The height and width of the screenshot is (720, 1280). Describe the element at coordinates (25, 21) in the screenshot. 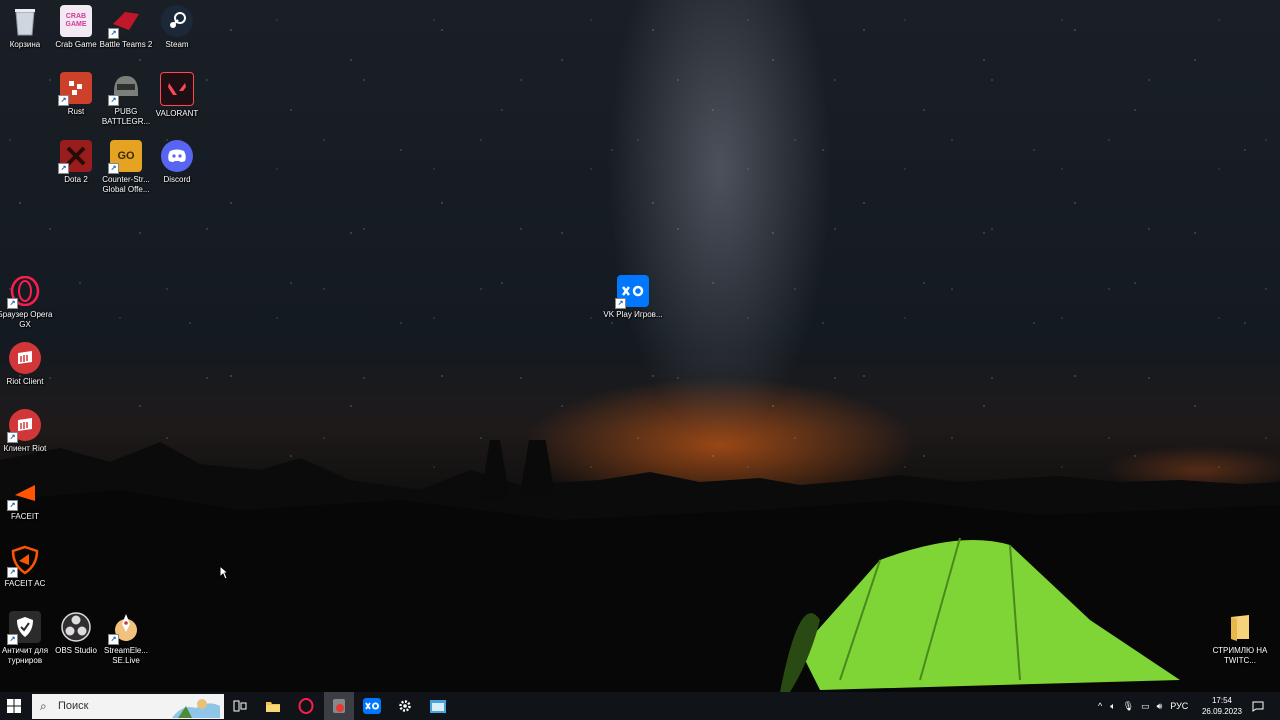

I see `recycle-bin-icon` at that location.